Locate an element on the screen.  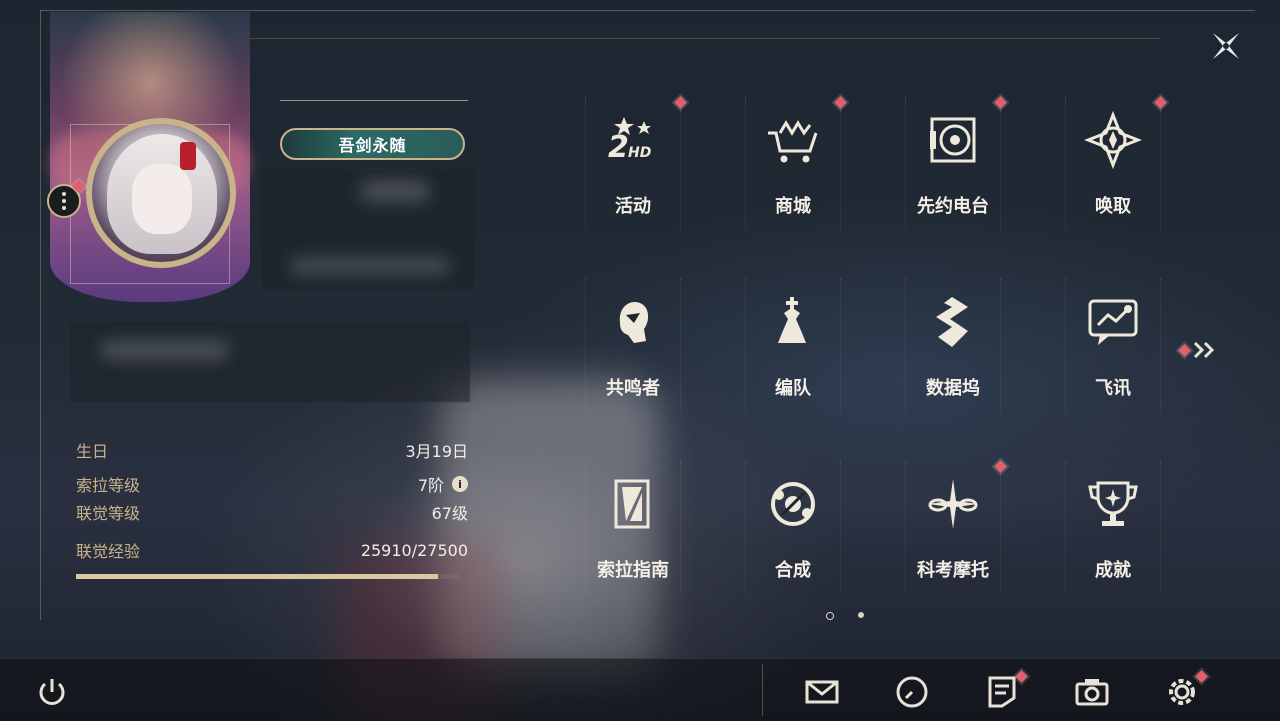
settings-icon is located at coordinates (1182, 692).